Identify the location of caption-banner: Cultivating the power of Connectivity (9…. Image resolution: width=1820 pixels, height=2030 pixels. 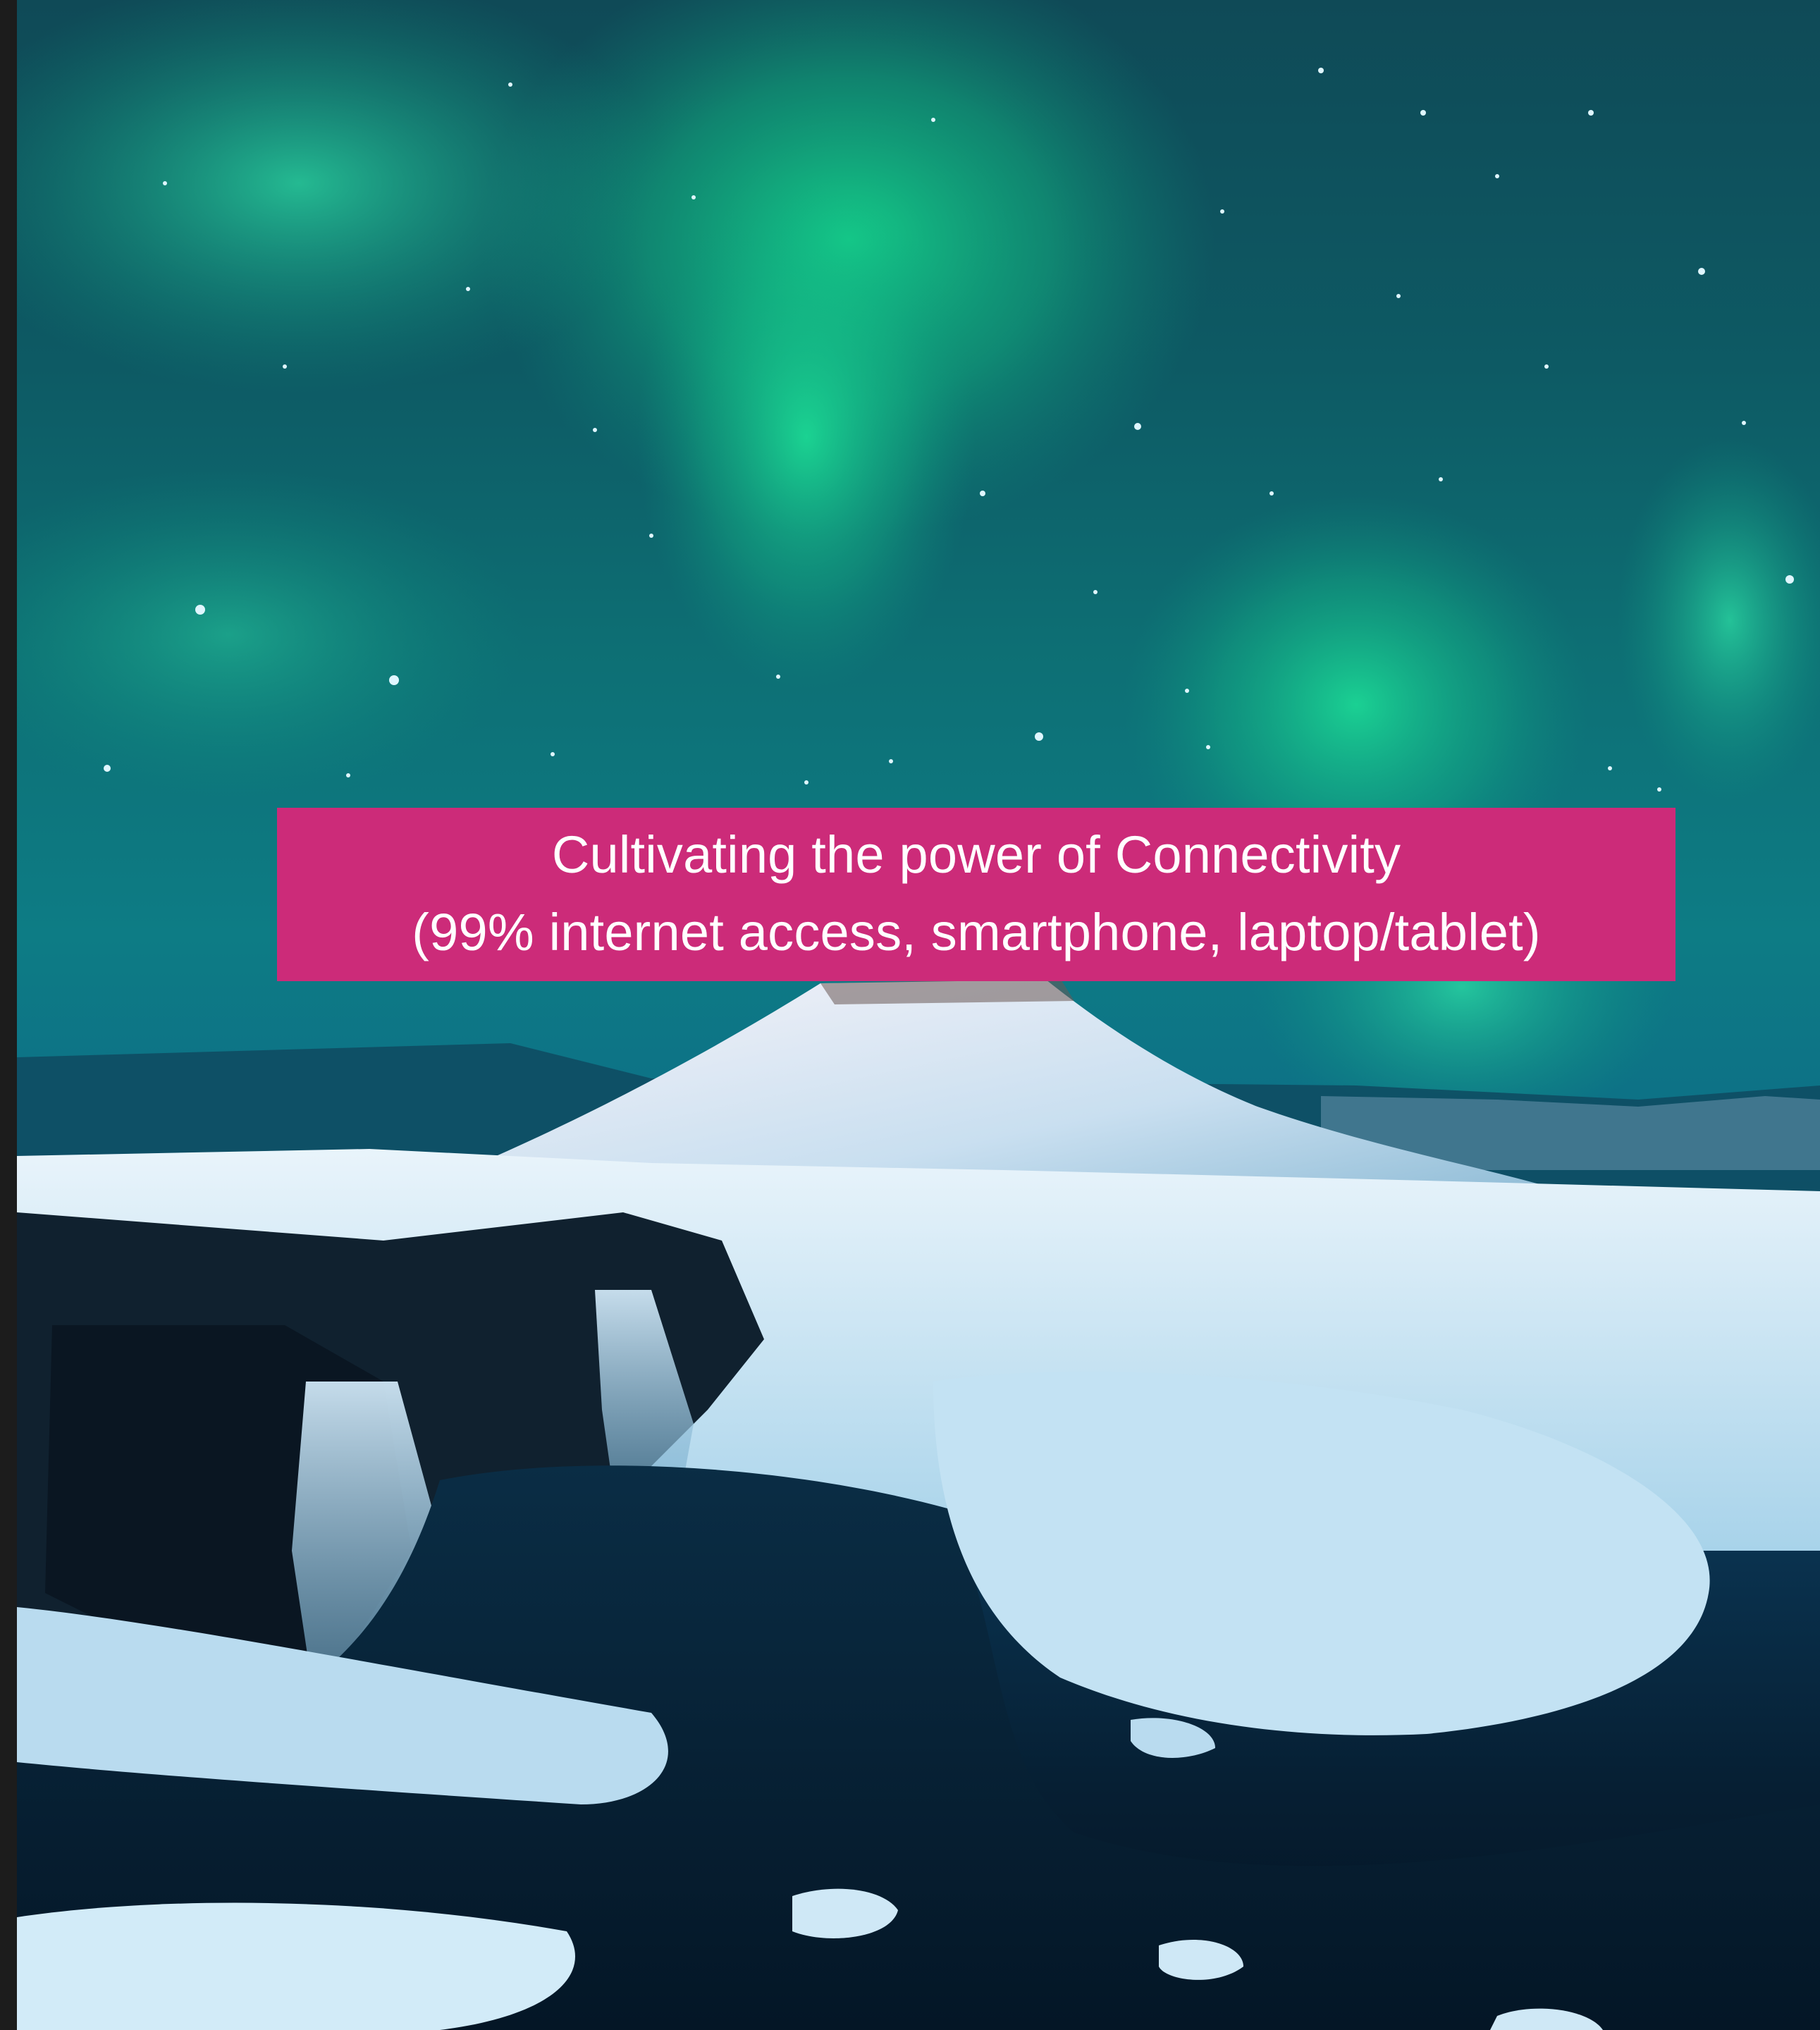
(976, 895).